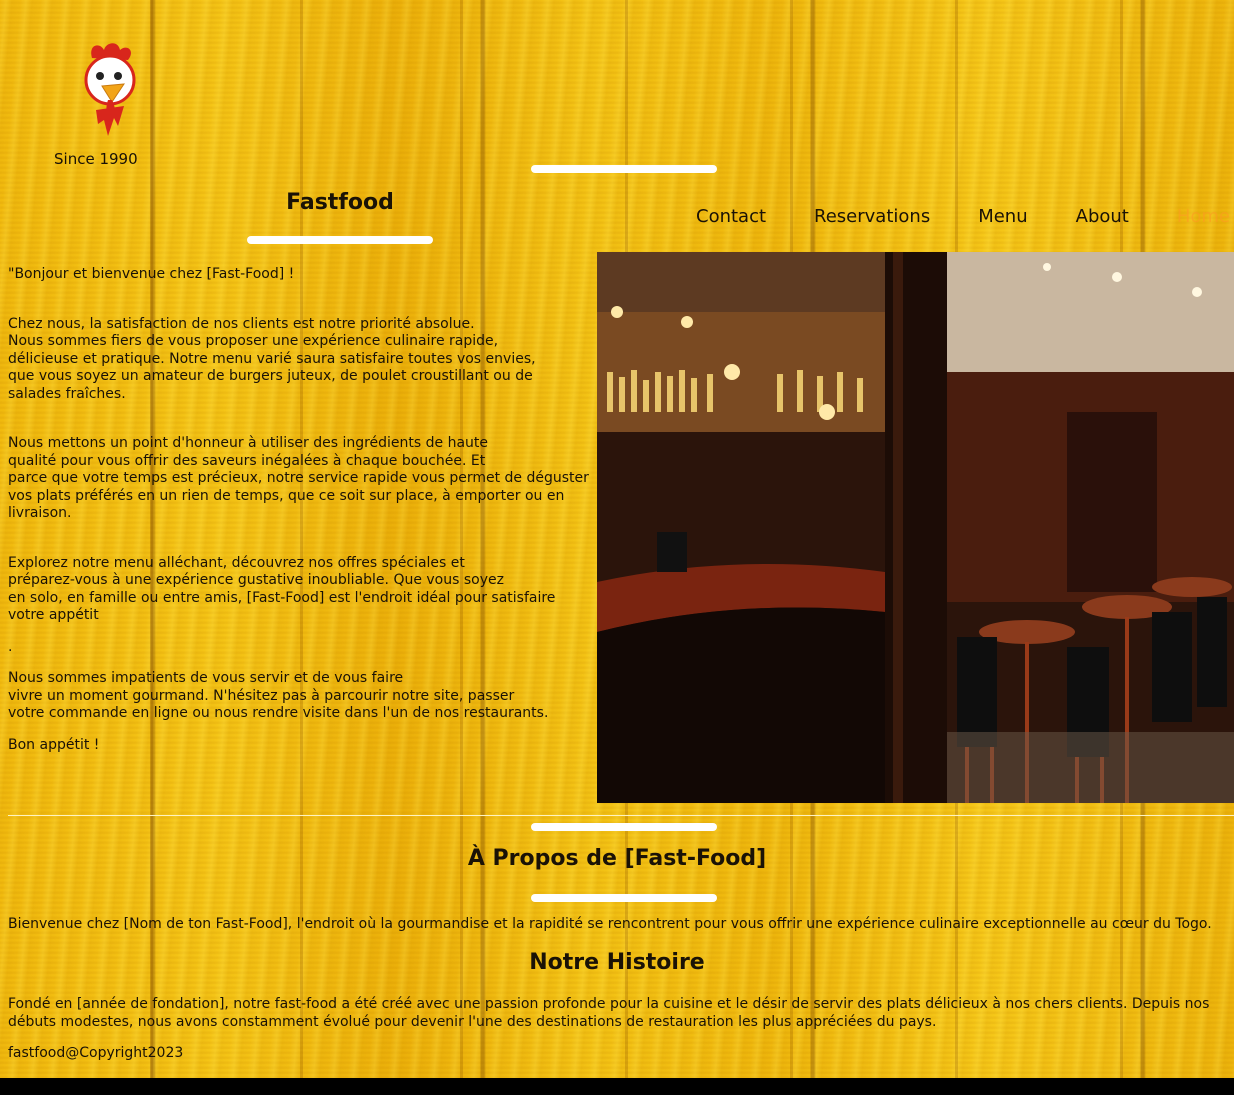 The width and height of the screenshot is (1234, 1095). I want to click on intro-line: livraison., so click(40, 513).